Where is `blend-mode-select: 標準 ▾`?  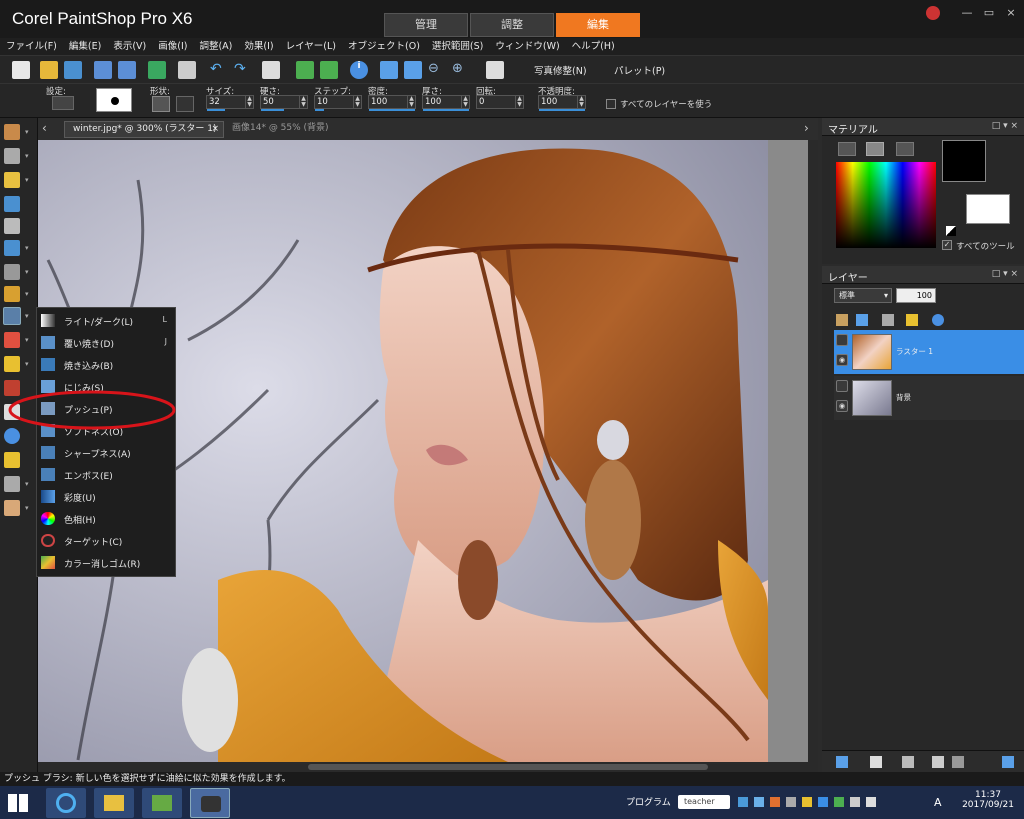 blend-mode-select: 標準 ▾ is located at coordinates (863, 295).